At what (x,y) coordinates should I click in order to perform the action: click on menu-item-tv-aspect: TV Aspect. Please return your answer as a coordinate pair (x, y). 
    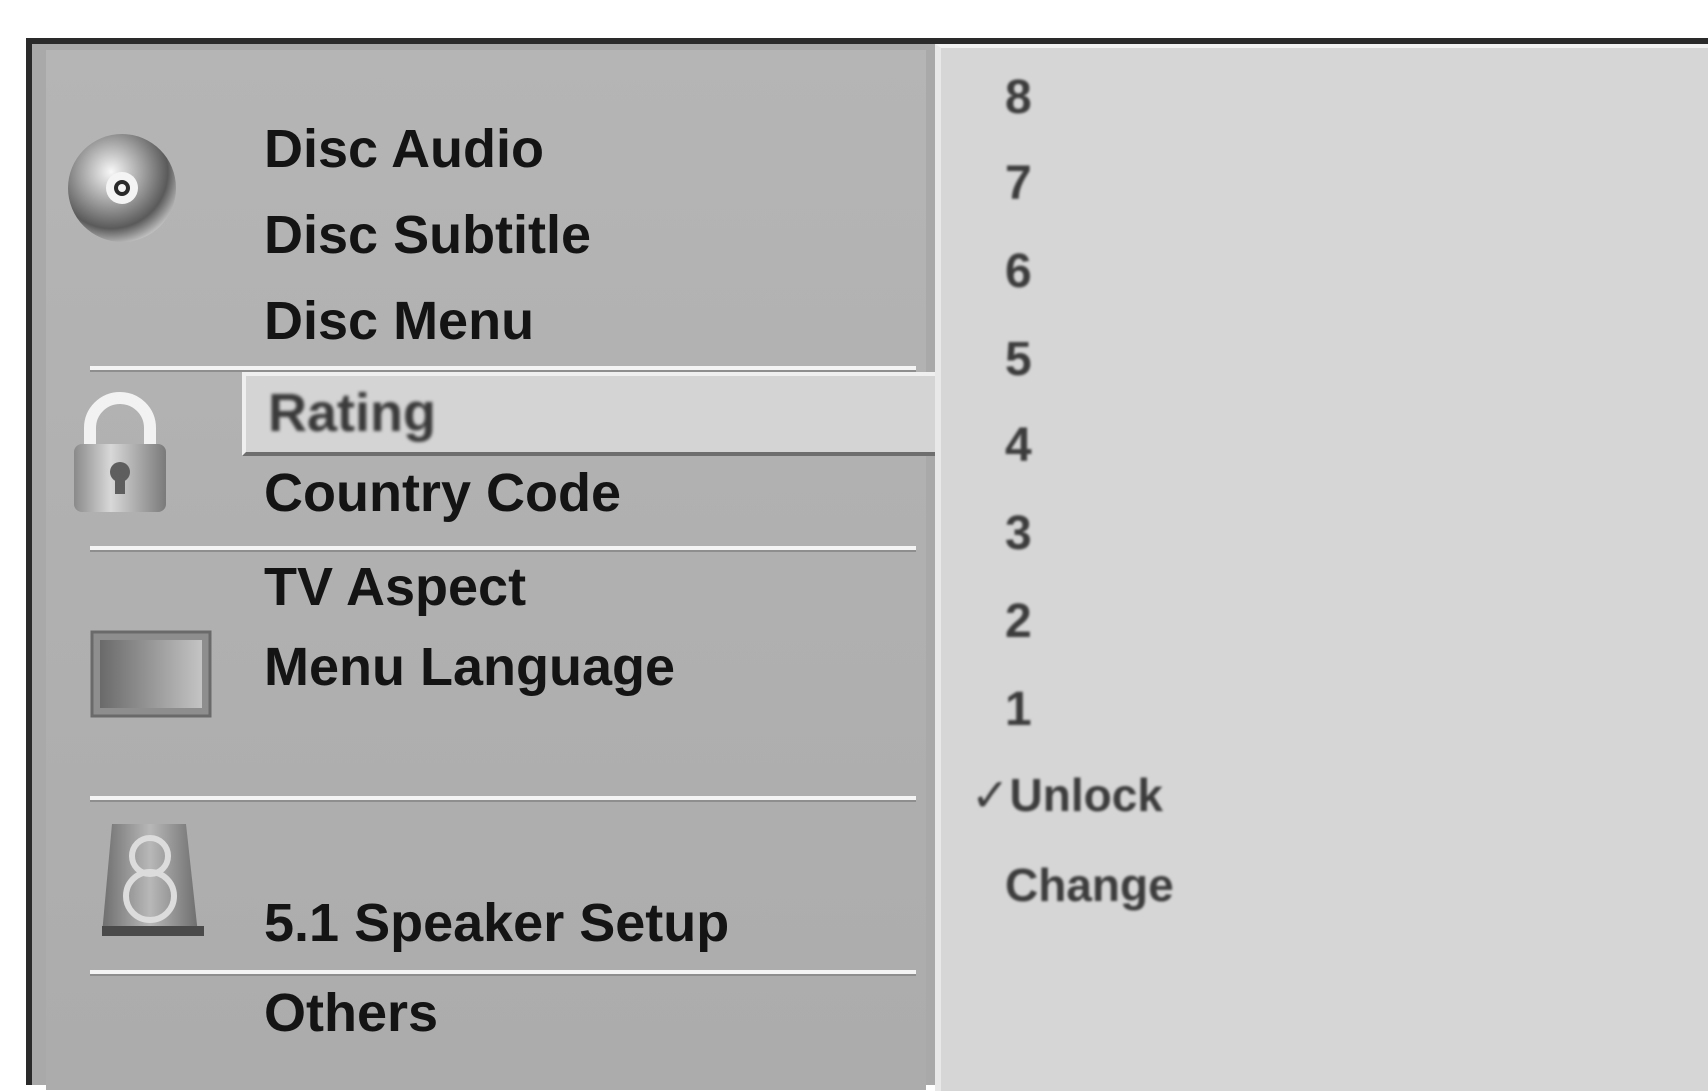
    Looking at the image, I should click on (395, 587).